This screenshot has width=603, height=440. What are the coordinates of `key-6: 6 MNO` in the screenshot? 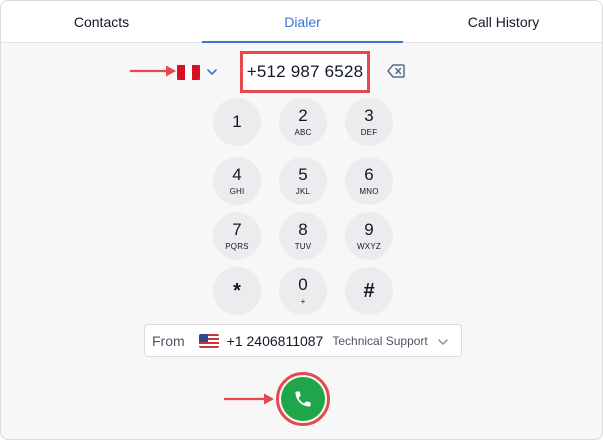 It's located at (369, 181).